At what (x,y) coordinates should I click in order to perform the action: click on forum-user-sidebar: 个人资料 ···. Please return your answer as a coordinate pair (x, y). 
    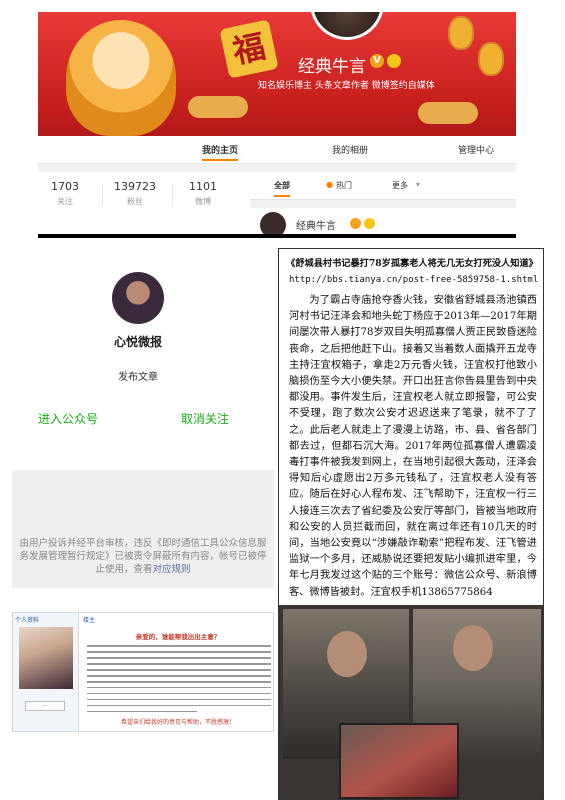
    Looking at the image, I should click on (46, 672).